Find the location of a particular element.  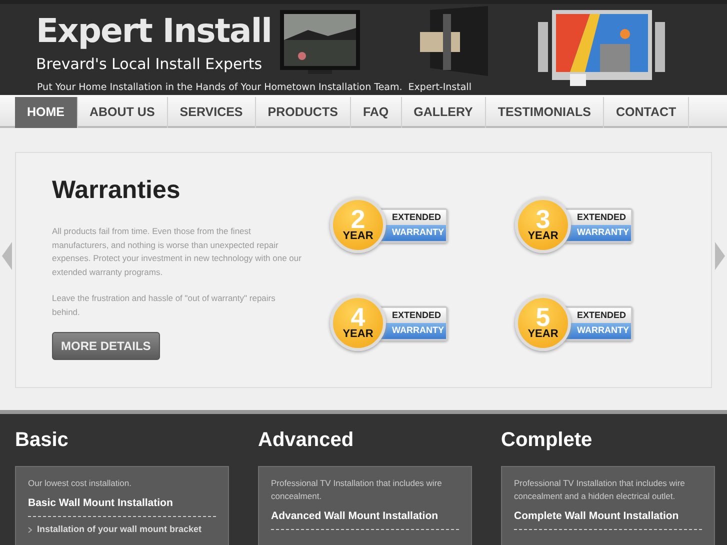

feature-item: Installation of your wall mount bracket is located at coordinates (119, 529).